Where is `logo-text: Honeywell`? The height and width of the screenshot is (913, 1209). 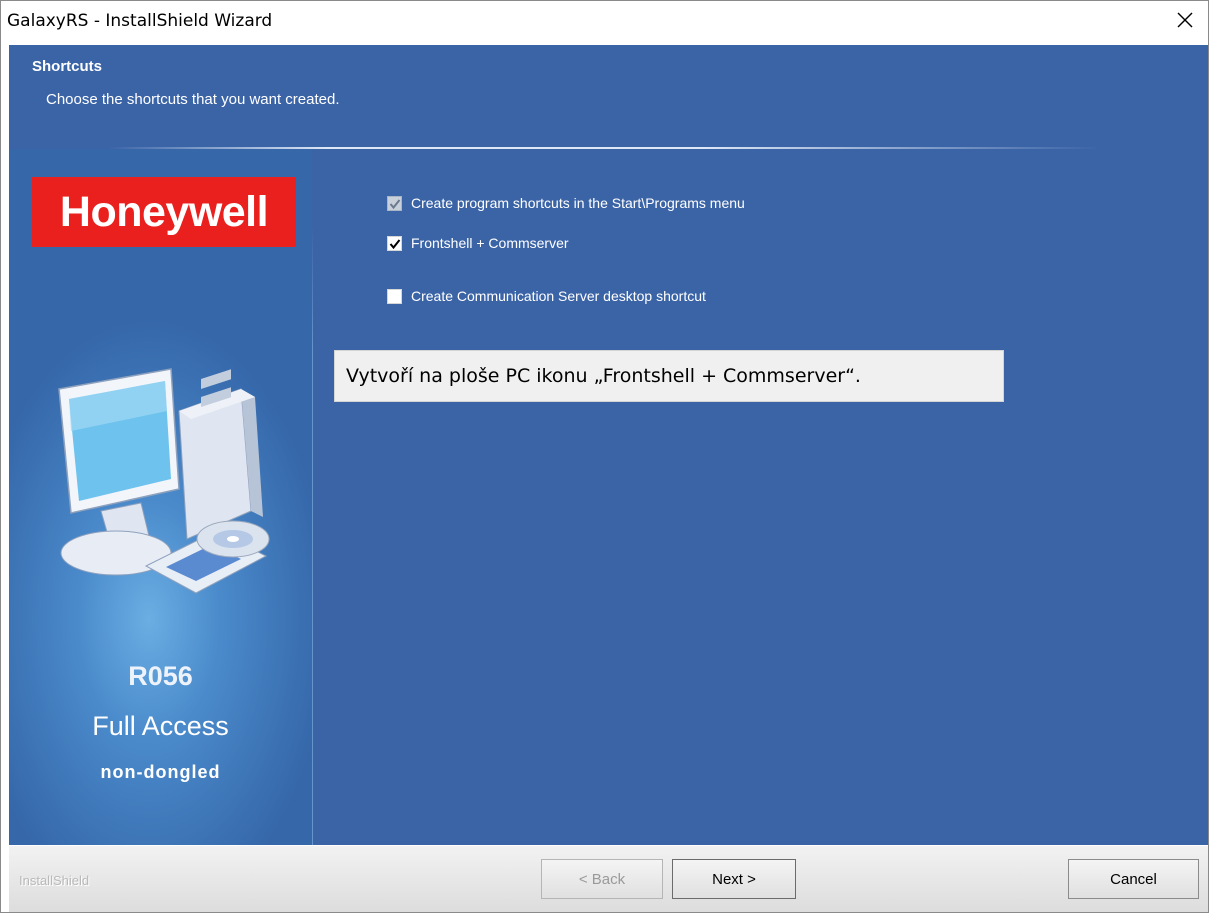 logo-text: Honeywell is located at coordinates (164, 211).